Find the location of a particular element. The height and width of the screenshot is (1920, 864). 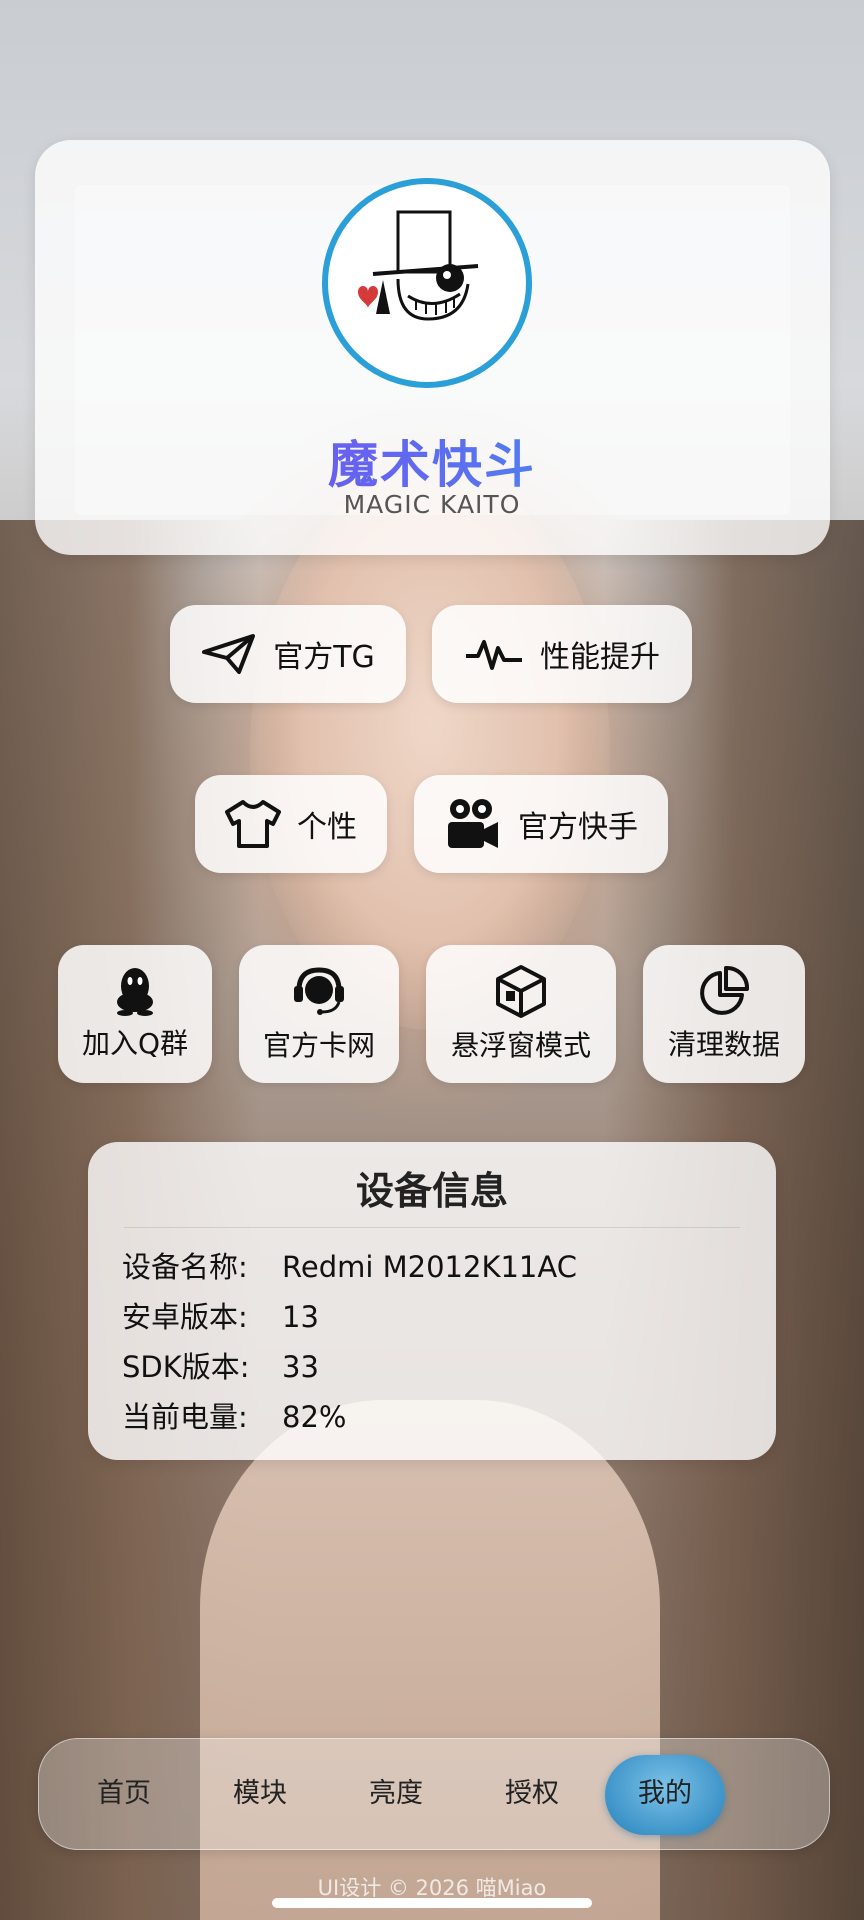

official-card-store-tile: 官方卡网 is located at coordinates (319, 1014).